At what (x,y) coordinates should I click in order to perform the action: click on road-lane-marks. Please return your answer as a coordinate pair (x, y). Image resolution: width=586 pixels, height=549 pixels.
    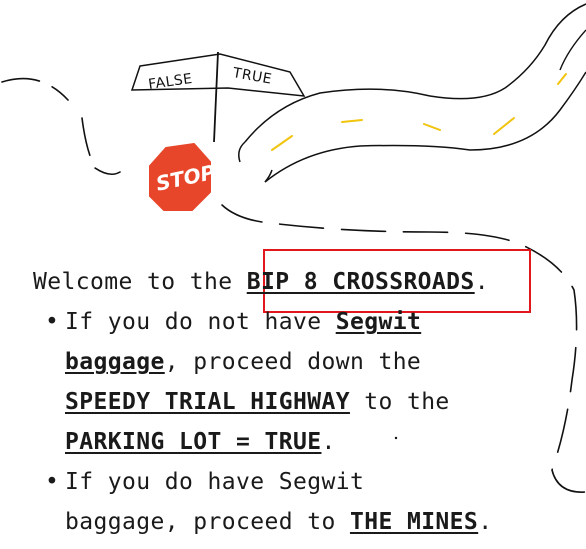
    Looking at the image, I should click on (419, 112).